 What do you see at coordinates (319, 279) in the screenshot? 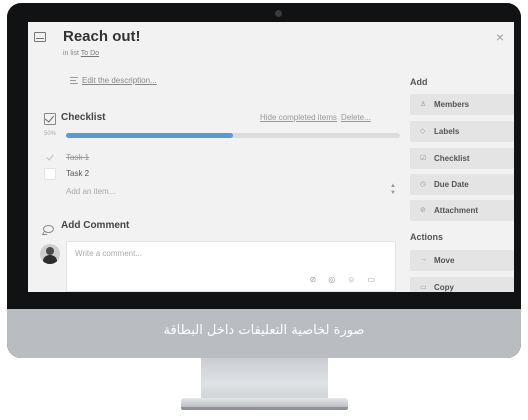
I see `attachment-icon: ⊘` at bounding box center [319, 279].